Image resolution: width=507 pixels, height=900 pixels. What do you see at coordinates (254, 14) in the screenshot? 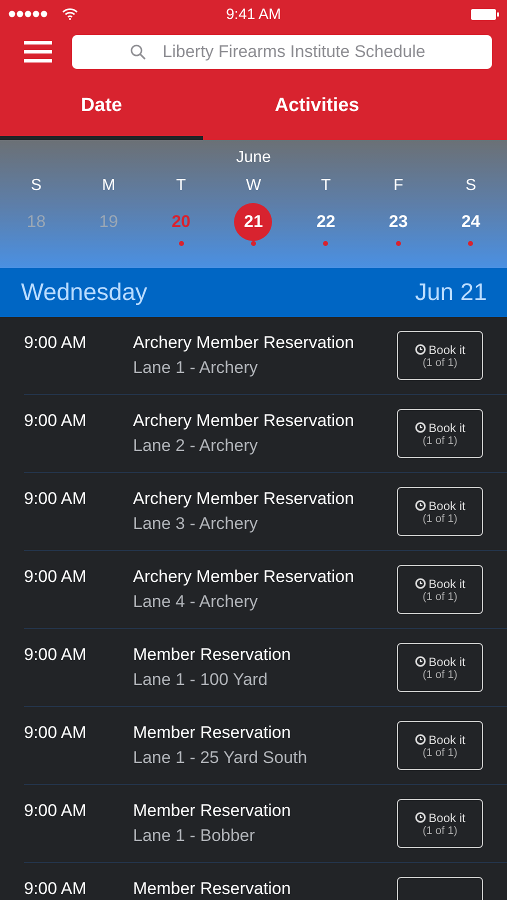
I see `status-time: 9:41 AM` at bounding box center [254, 14].